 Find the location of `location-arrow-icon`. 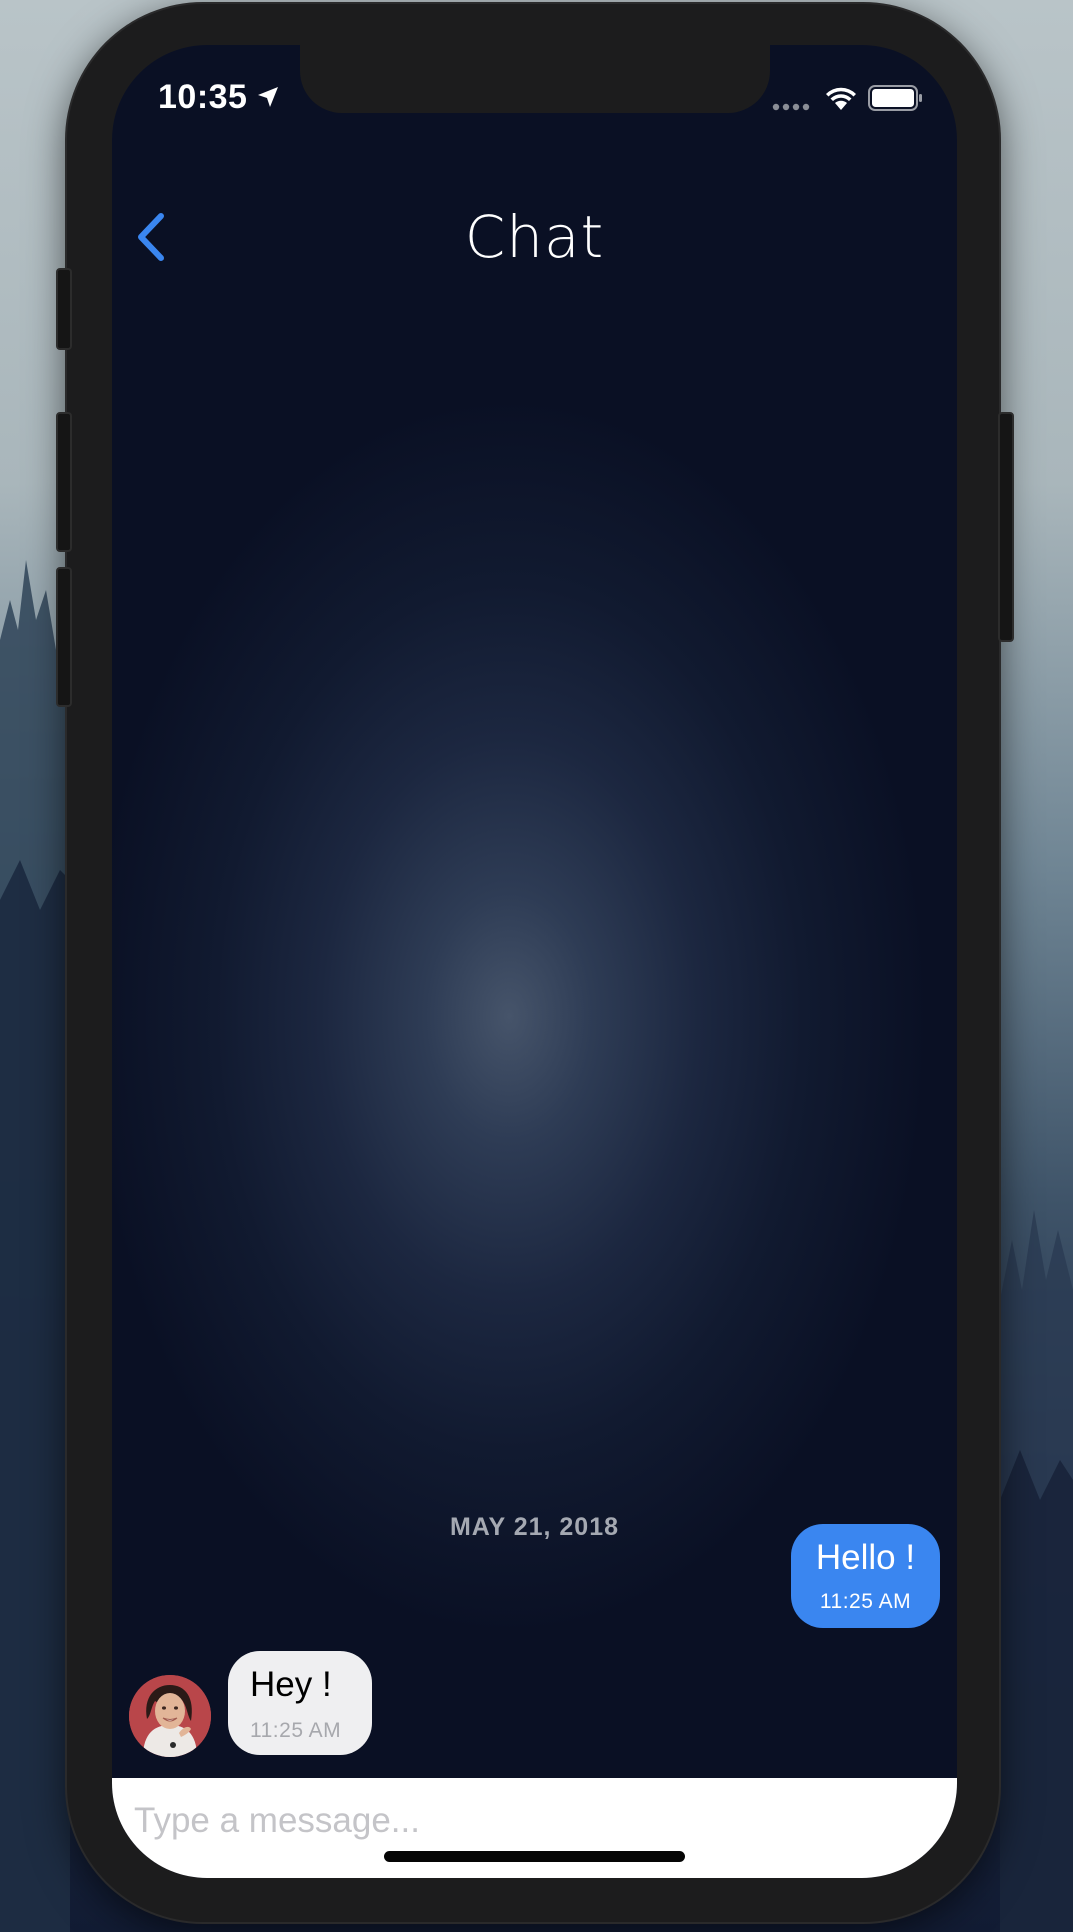

location-arrow-icon is located at coordinates (268, 97).